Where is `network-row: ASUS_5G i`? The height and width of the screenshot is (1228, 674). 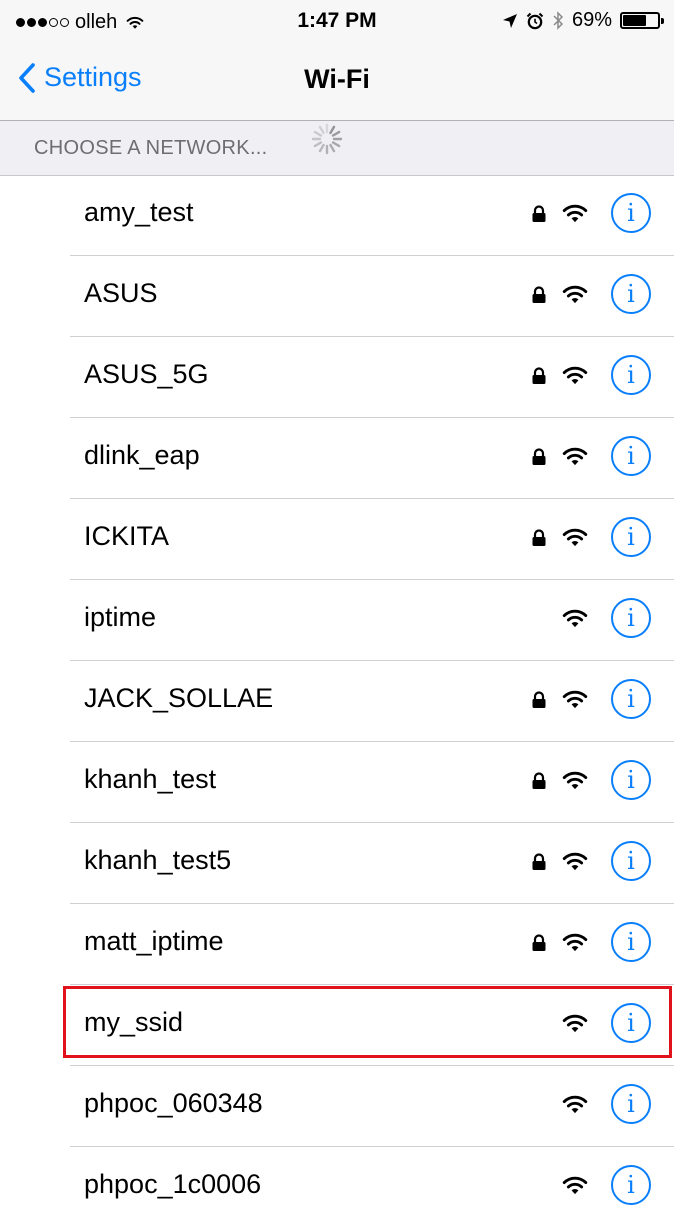
network-row: ASUS_5G i is located at coordinates (337, 377).